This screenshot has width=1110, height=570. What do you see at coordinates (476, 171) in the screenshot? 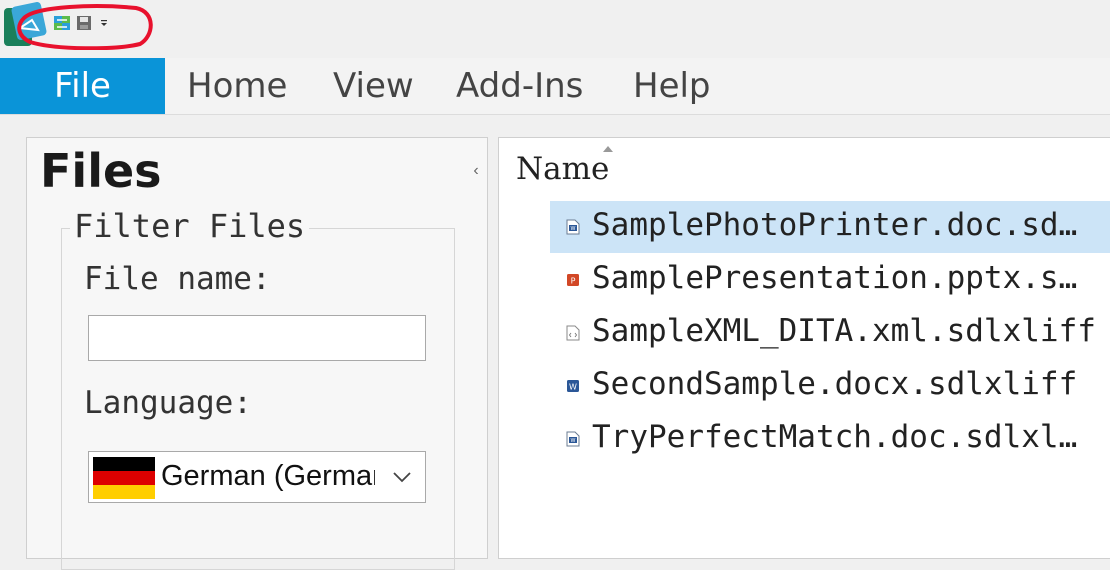
I see `collapse-panel-button: ‹` at bounding box center [476, 171].